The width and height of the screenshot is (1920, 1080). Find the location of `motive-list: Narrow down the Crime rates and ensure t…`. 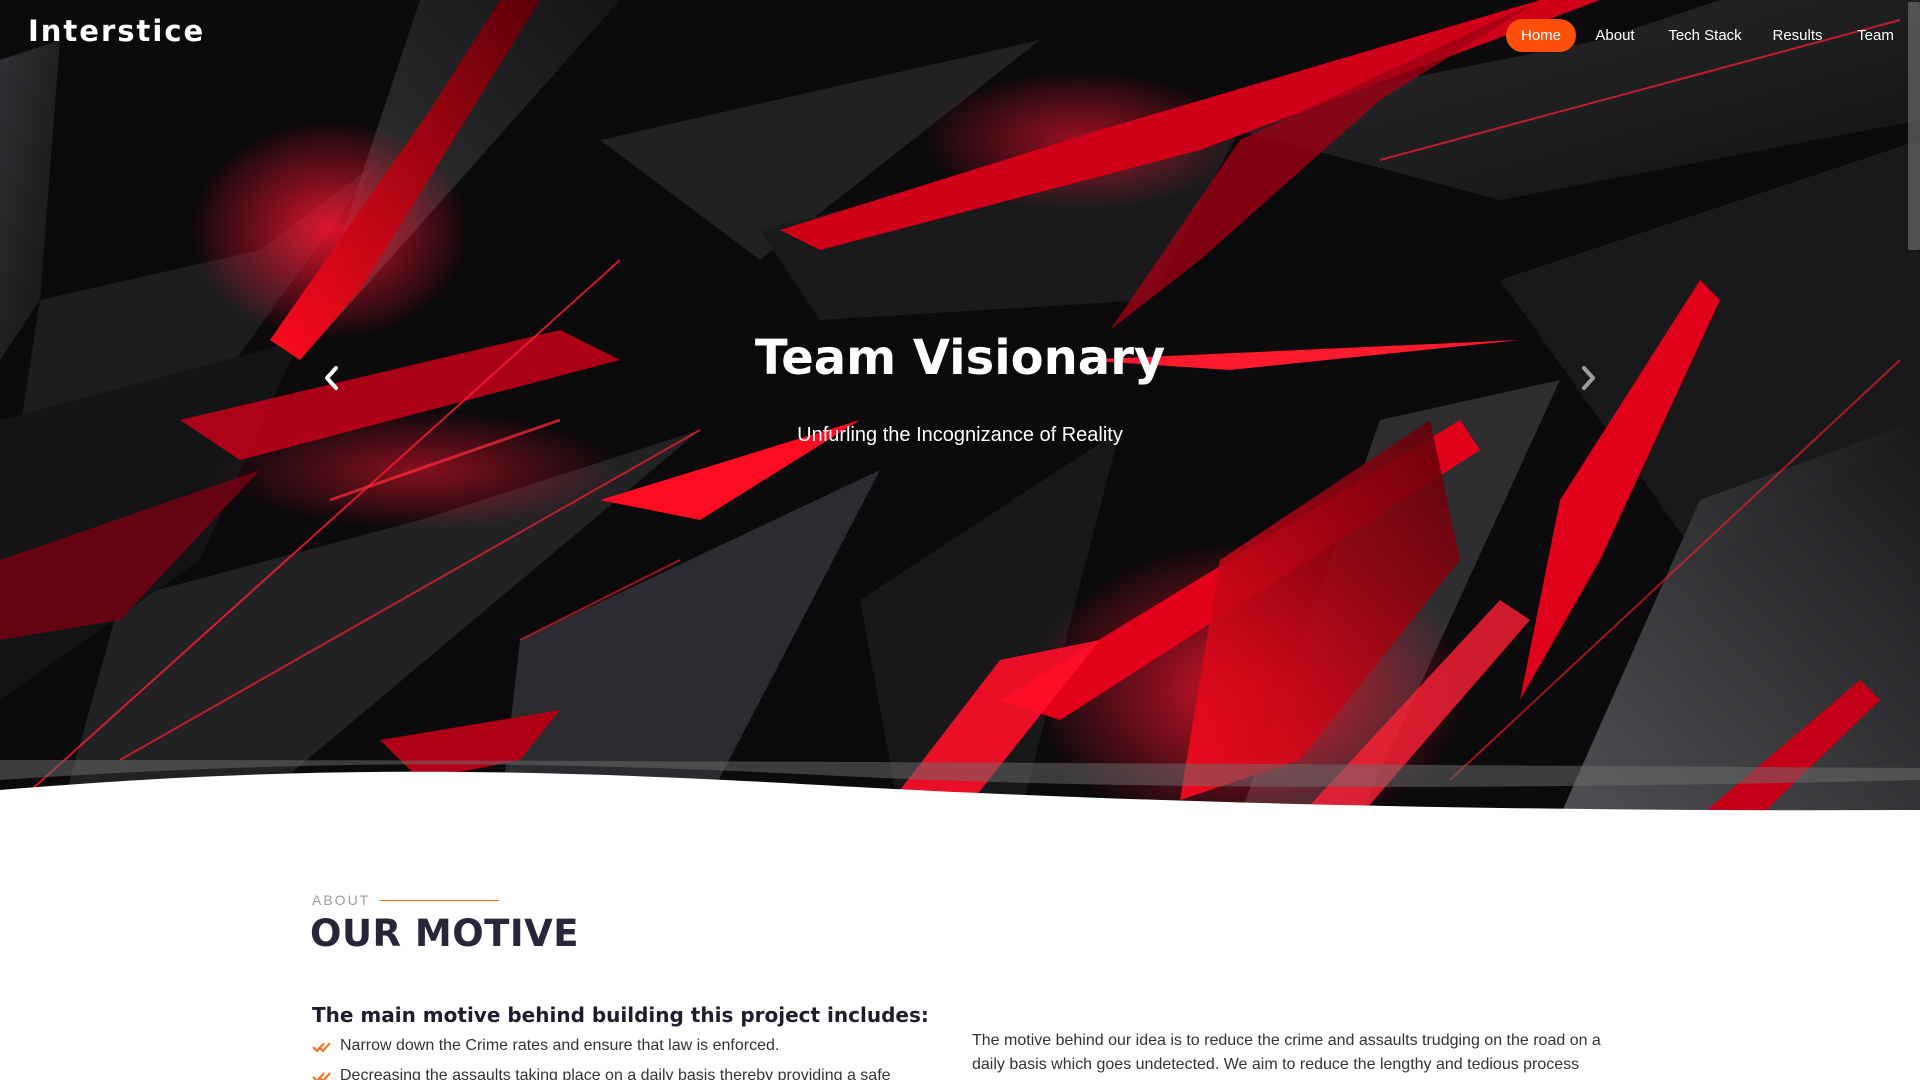

motive-list: Narrow down the Crime rates and ensure t… is located at coordinates (612, 1058).